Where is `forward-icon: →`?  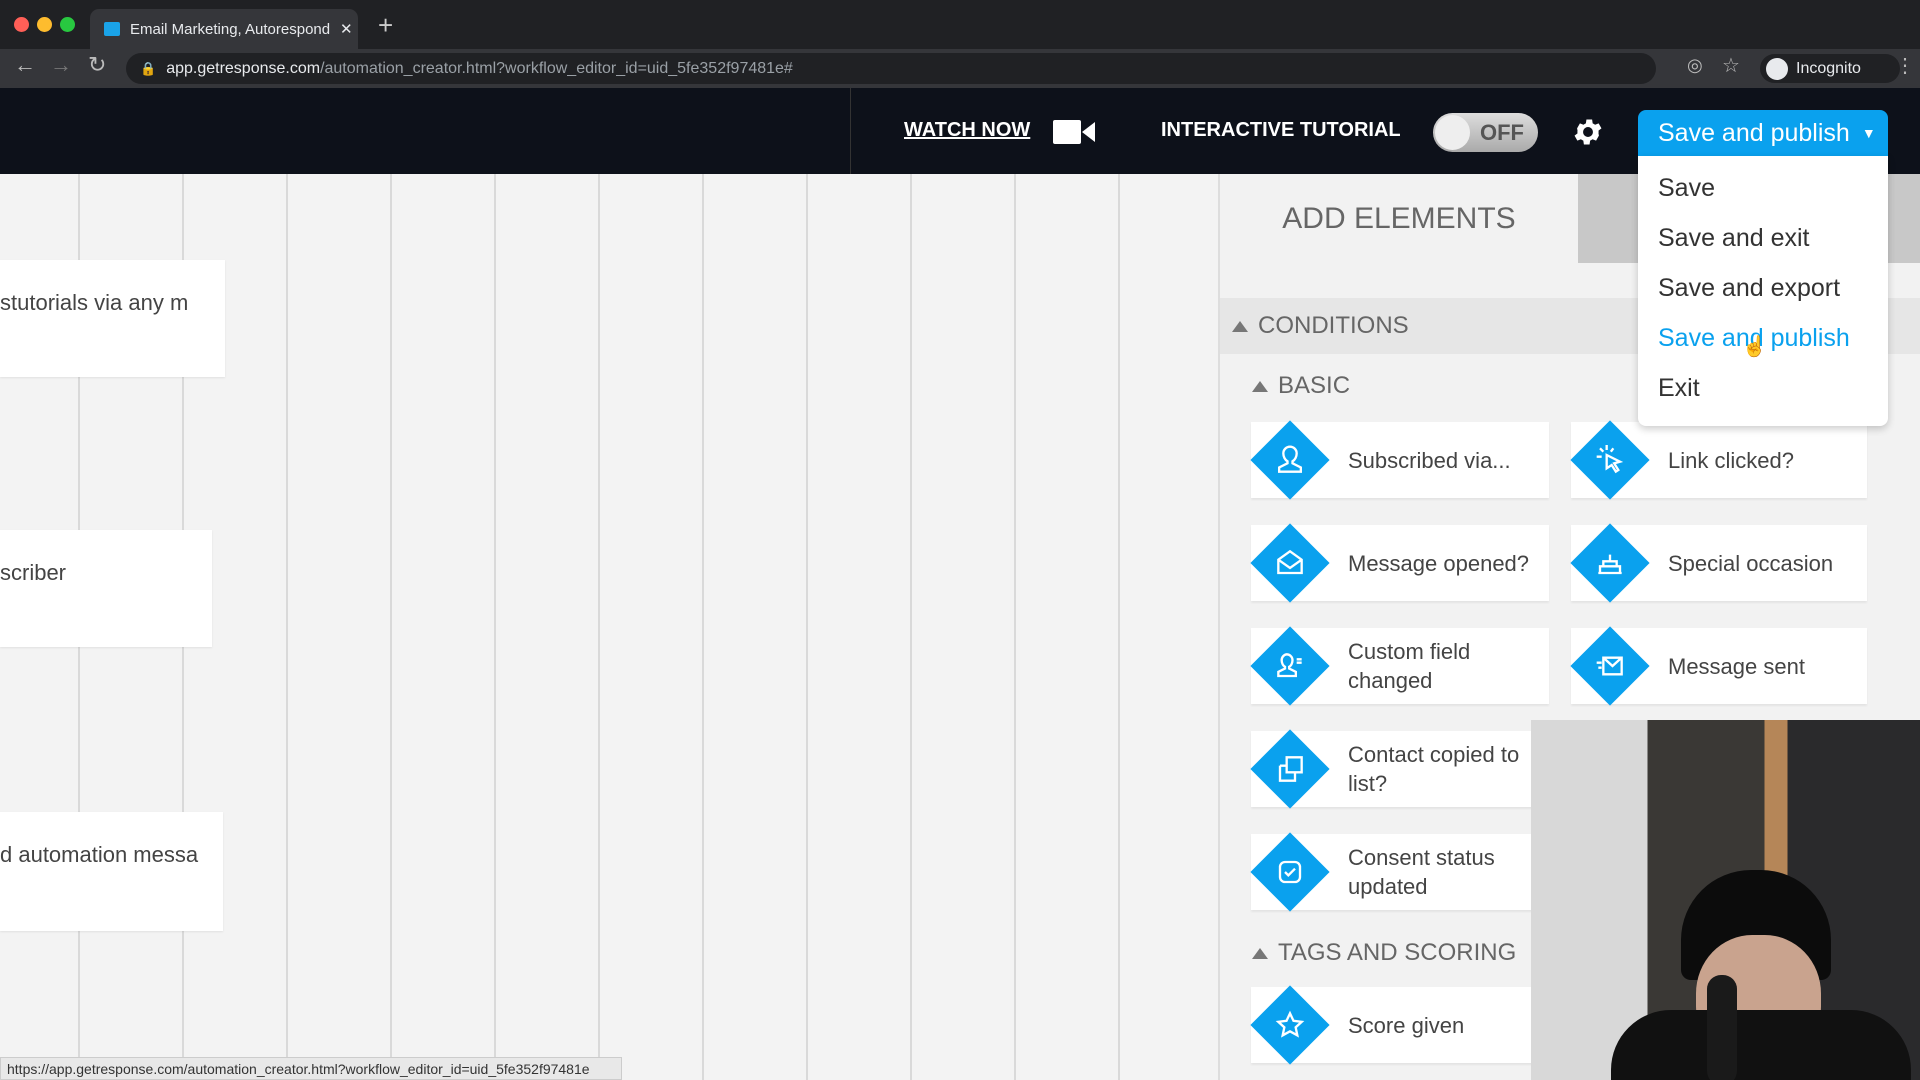
forward-icon: → is located at coordinates (61, 65).